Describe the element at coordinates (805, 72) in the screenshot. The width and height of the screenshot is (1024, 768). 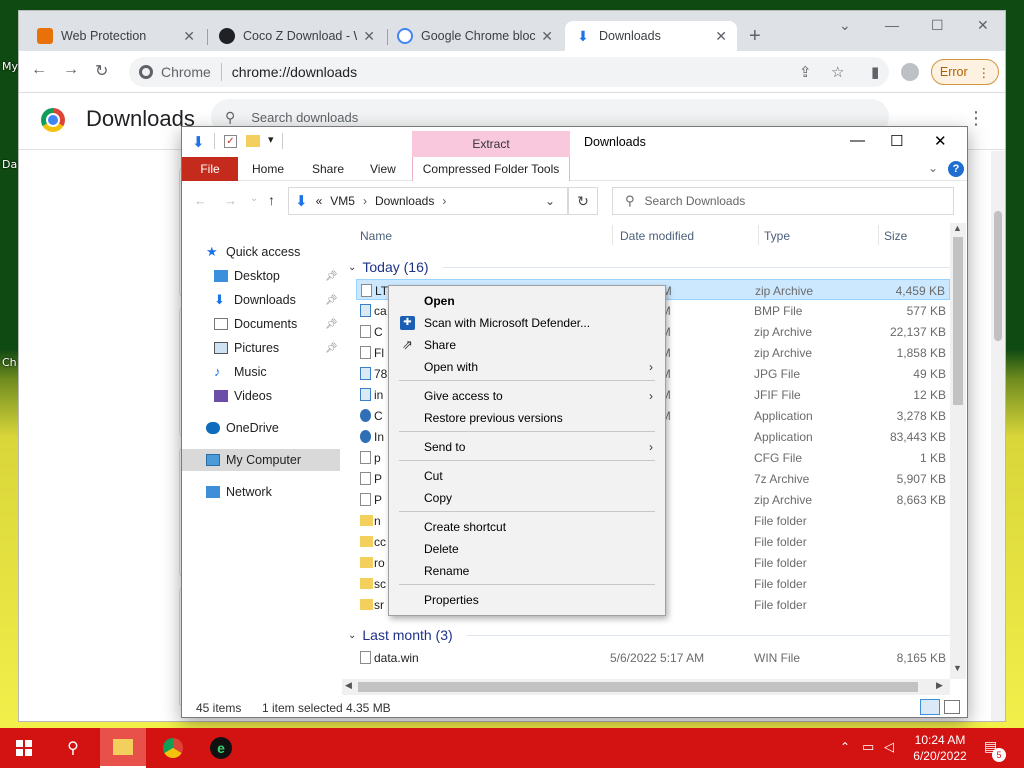
I see `share-icon: ⇪` at that location.